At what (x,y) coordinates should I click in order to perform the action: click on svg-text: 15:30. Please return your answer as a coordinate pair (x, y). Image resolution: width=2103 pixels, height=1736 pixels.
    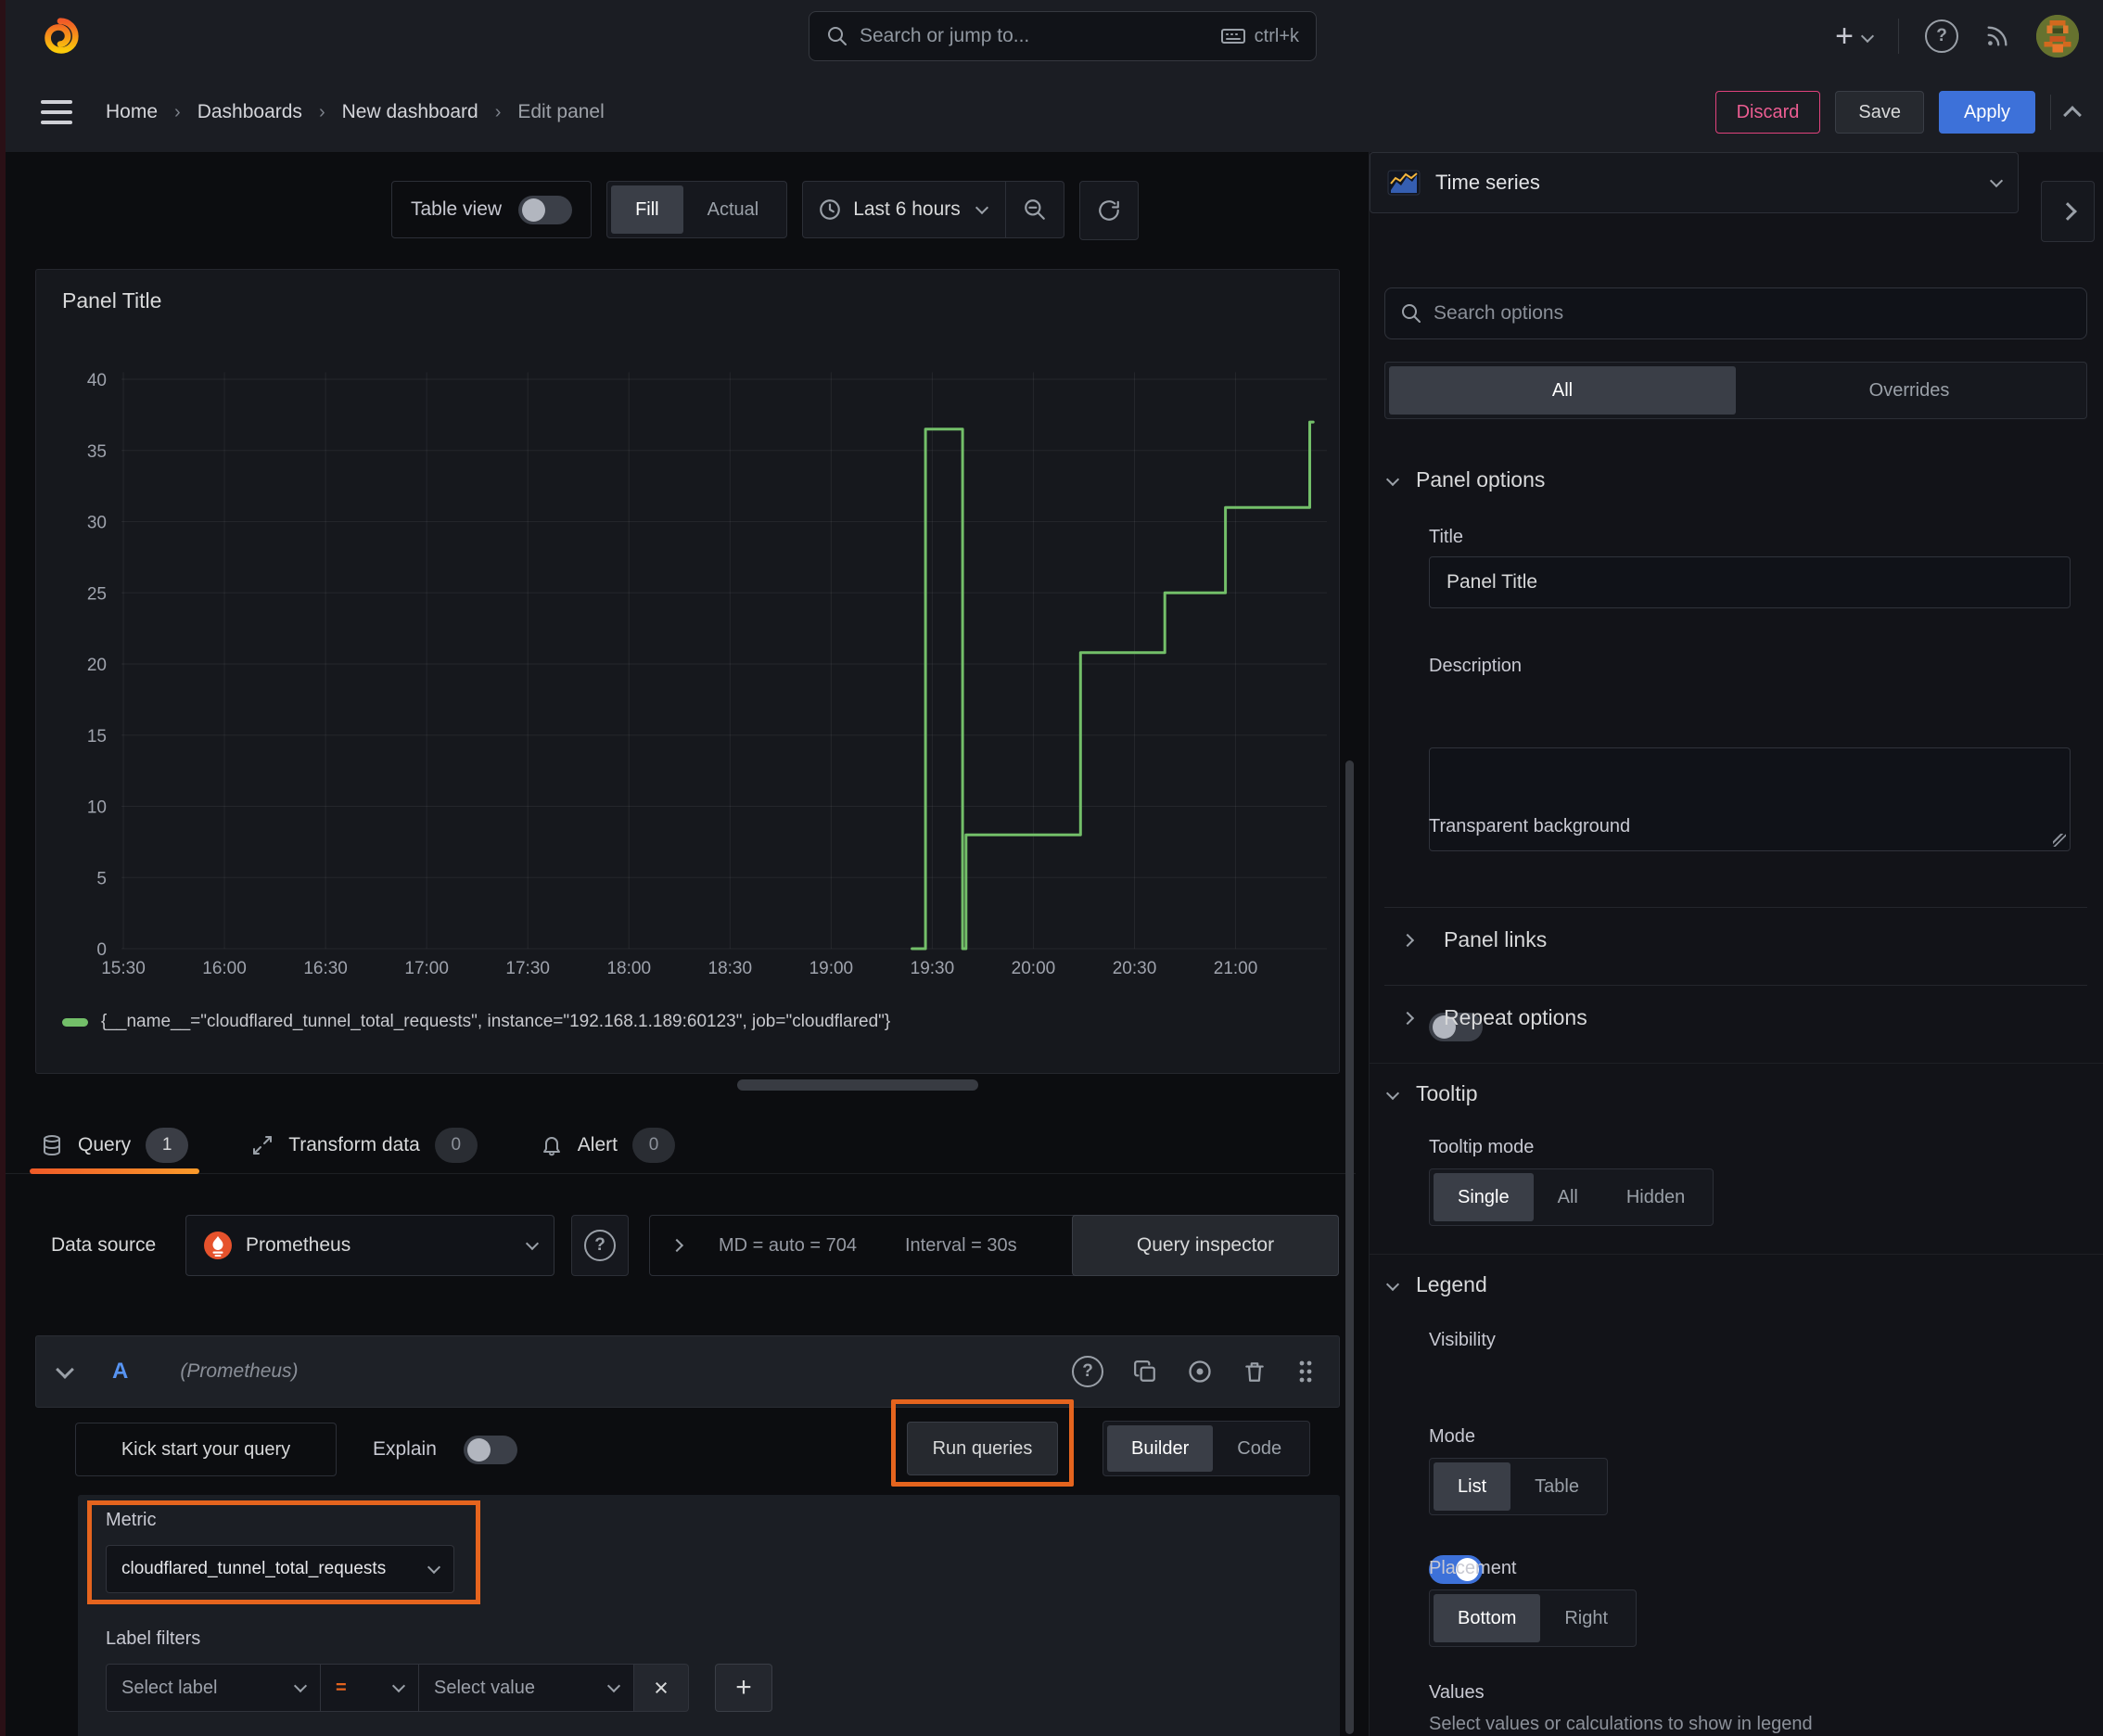
    Looking at the image, I should click on (123, 968).